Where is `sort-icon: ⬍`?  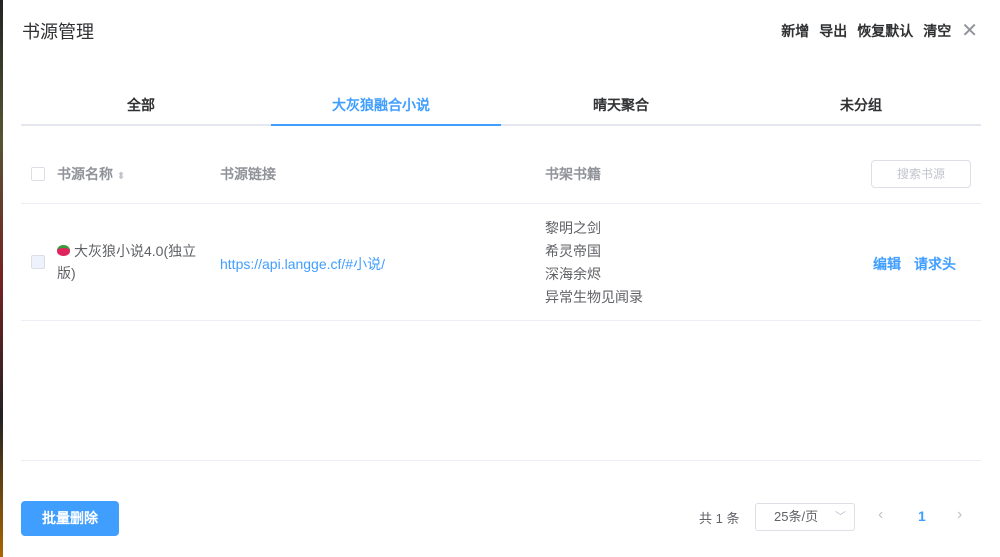 sort-icon: ⬍ is located at coordinates (121, 176).